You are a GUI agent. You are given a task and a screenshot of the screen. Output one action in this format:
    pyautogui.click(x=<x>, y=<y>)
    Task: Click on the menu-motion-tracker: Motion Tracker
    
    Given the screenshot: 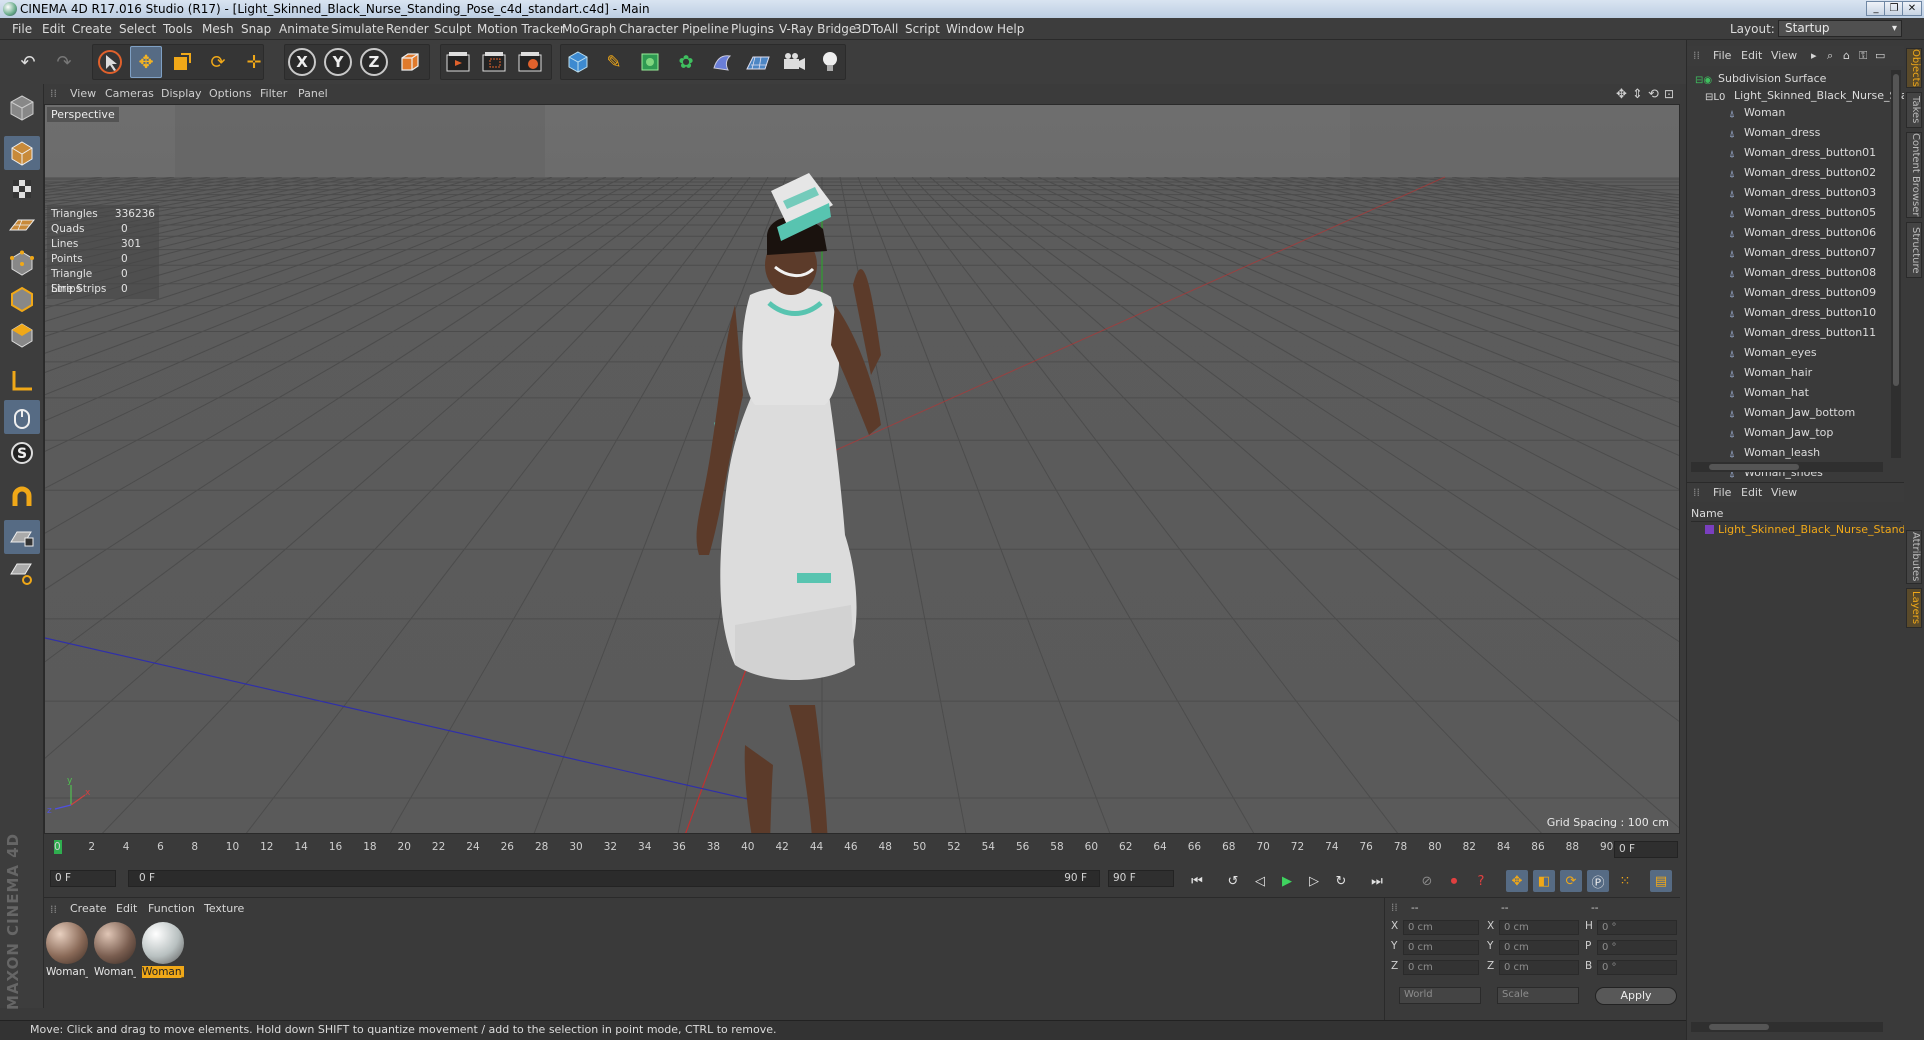 What is the action you would take?
    pyautogui.click(x=521, y=29)
    